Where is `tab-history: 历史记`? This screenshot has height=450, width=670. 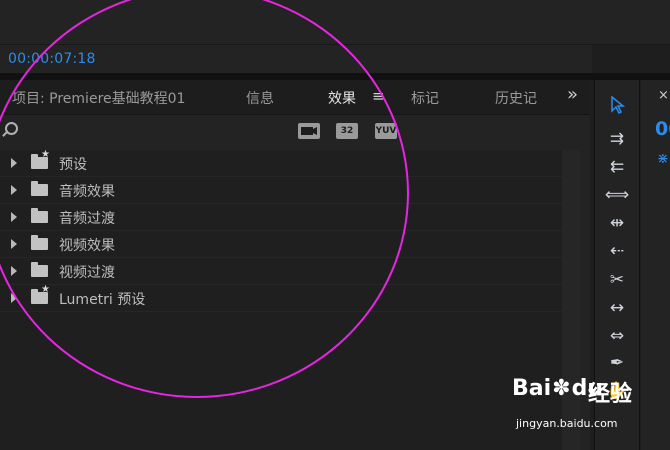 tab-history: 历史记 is located at coordinates (516, 98).